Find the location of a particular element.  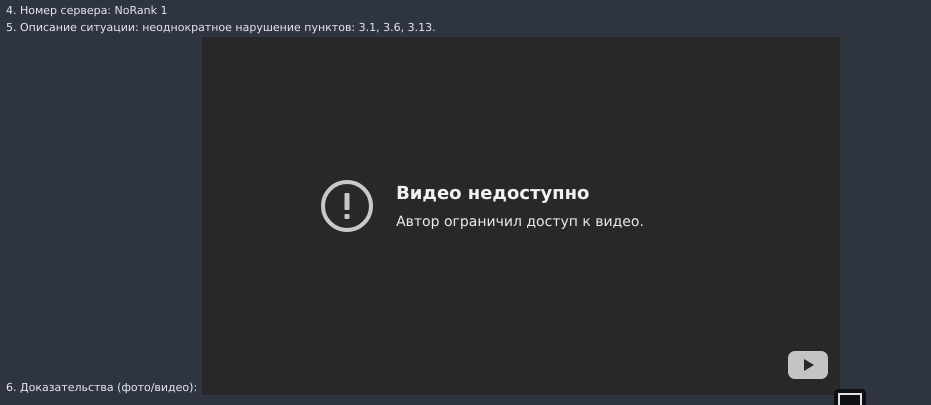

text-line: 6. Доказательства (фото/видео): is located at coordinates (102, 388).